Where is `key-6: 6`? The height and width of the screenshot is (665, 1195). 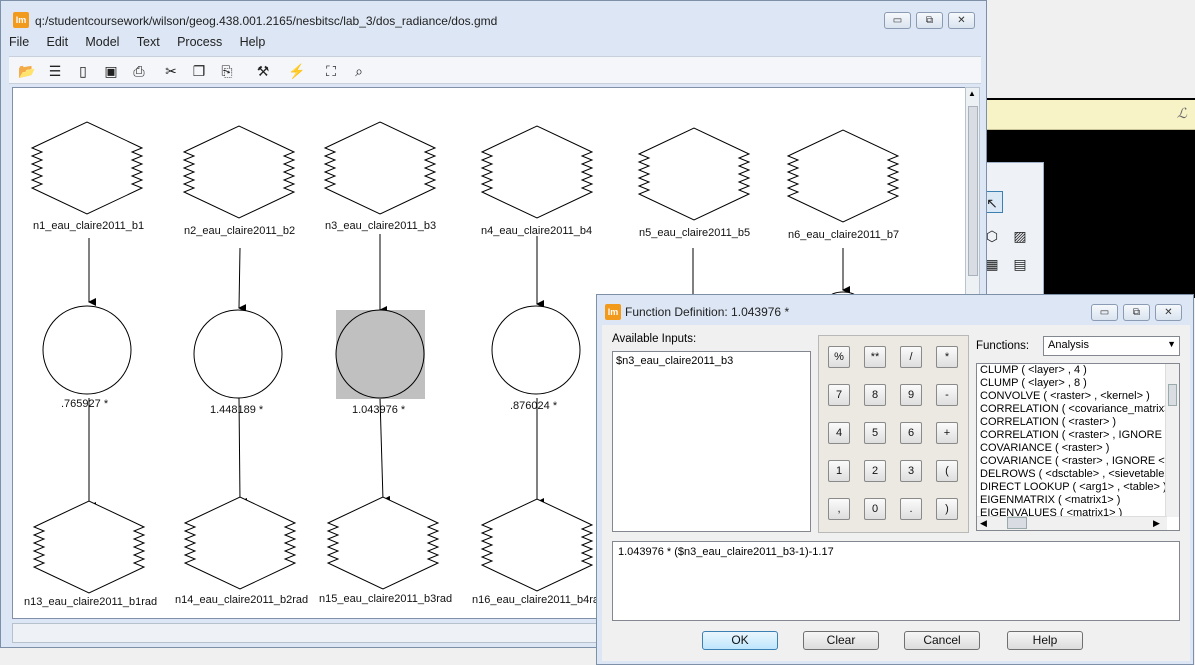
key-6: 6 is located at coordinates (911, 433).